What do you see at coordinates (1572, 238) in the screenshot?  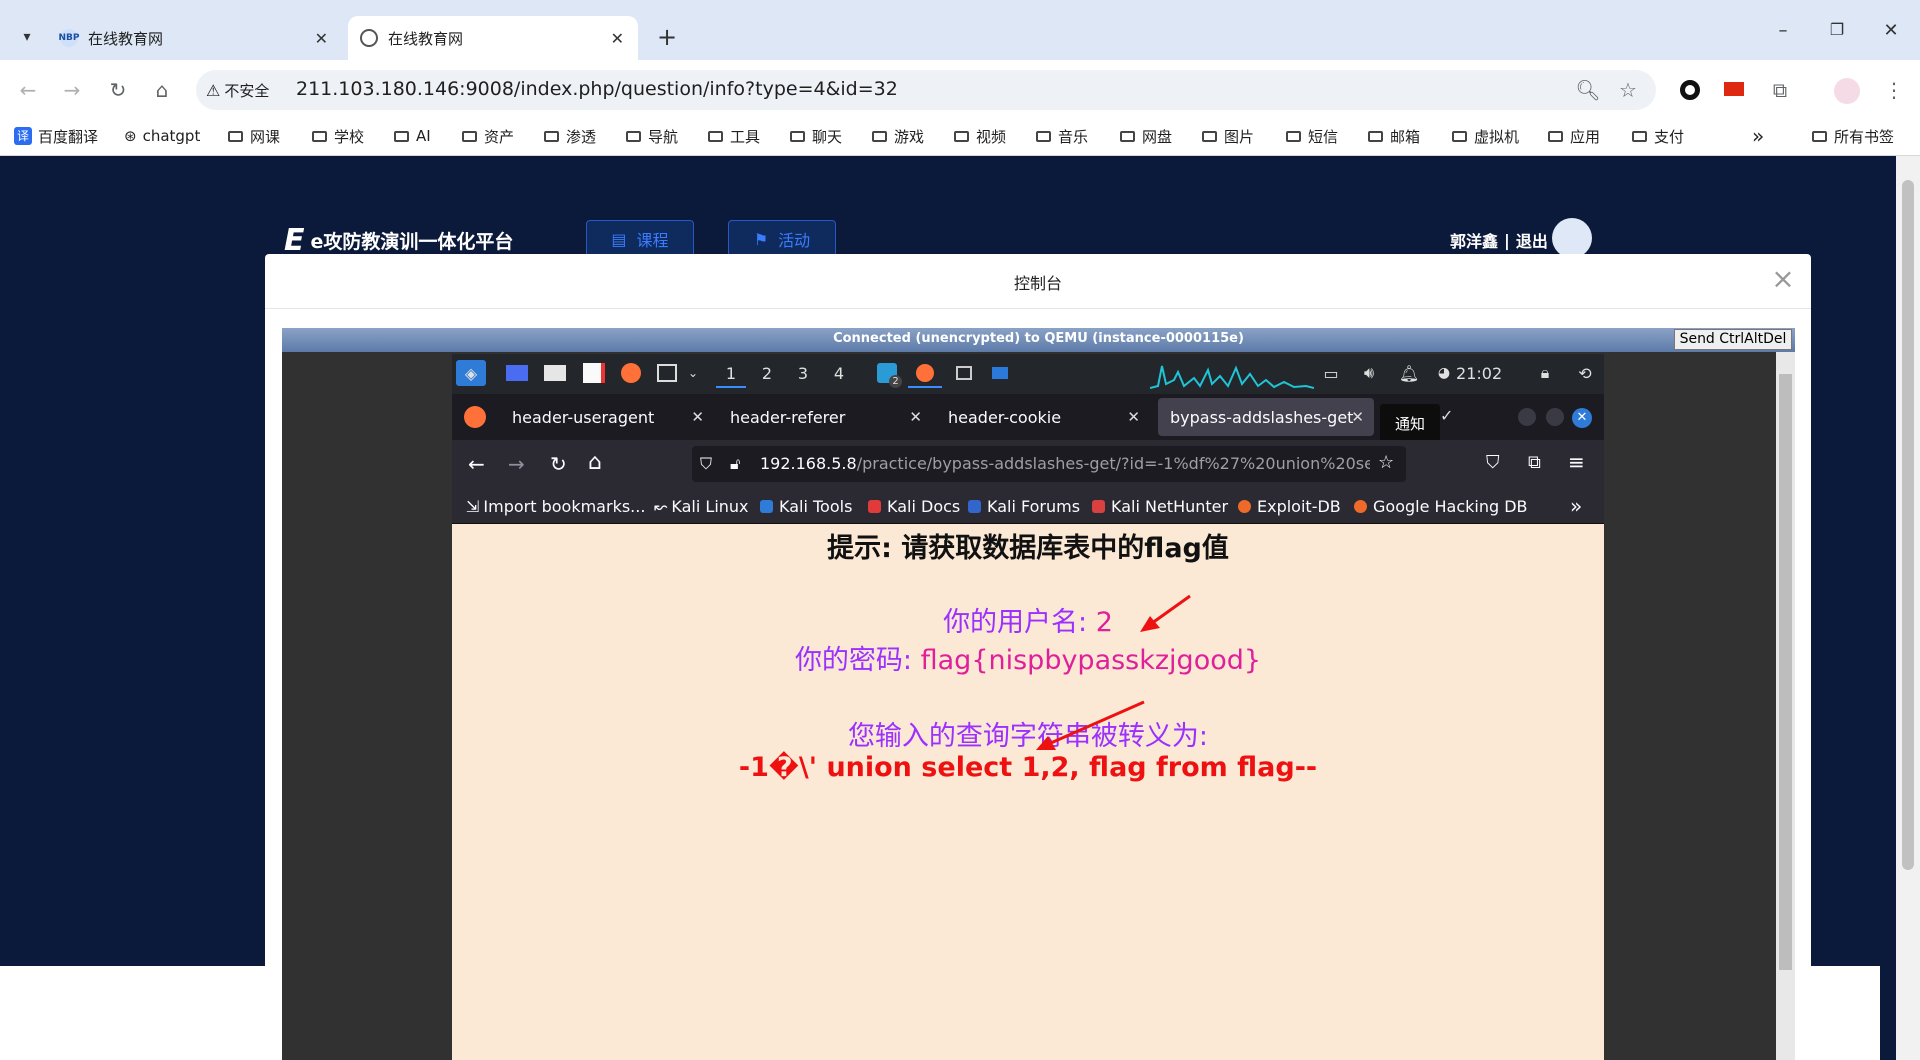 I see `user-avatar` at bounding box center [1572, 238].